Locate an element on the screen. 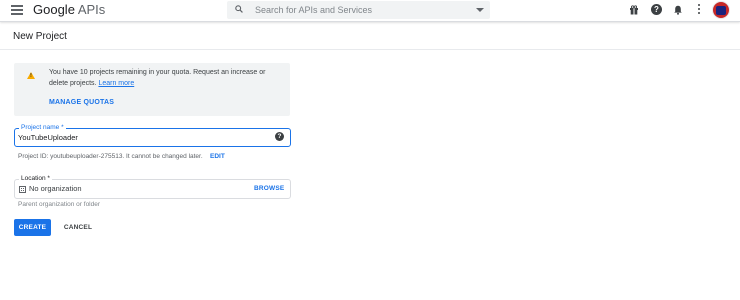 The image size is (740, 300). location-label: Location * is located at coordinates (35, 178).